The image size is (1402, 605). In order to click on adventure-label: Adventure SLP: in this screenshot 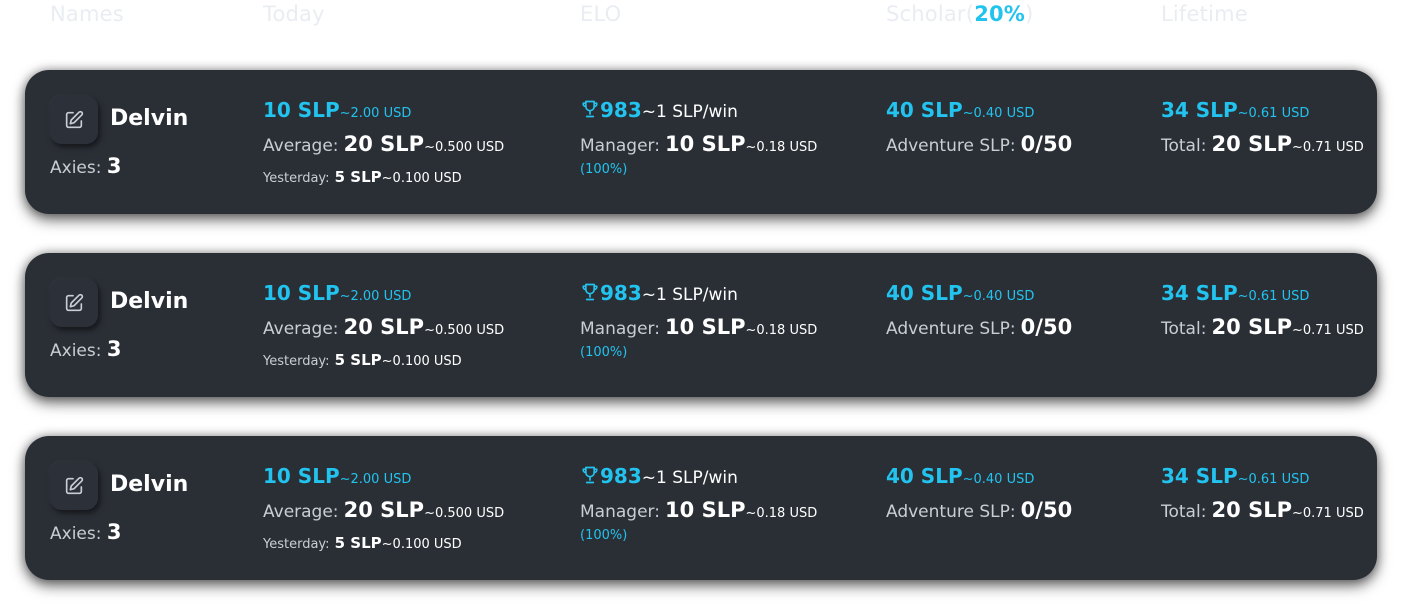, I will do `click(951, 512)`.